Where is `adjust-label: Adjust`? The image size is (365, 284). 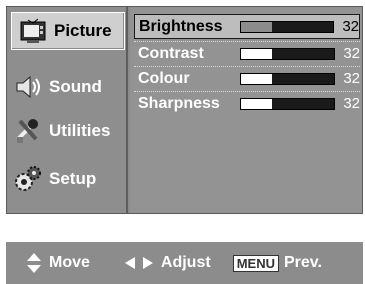 adjust-label: Adjust is located at coordinates (185, 262).